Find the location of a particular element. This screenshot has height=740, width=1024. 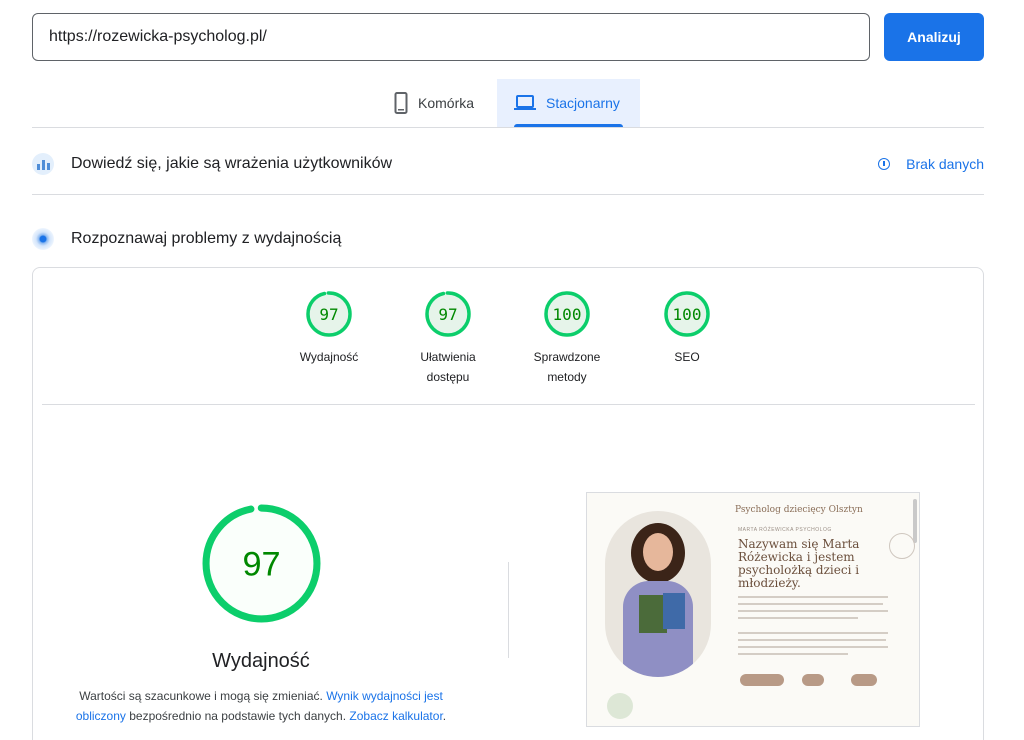

score-gauge-accessibility: 97 Ułatwienia dostępu is located at coordinates (448, 338).